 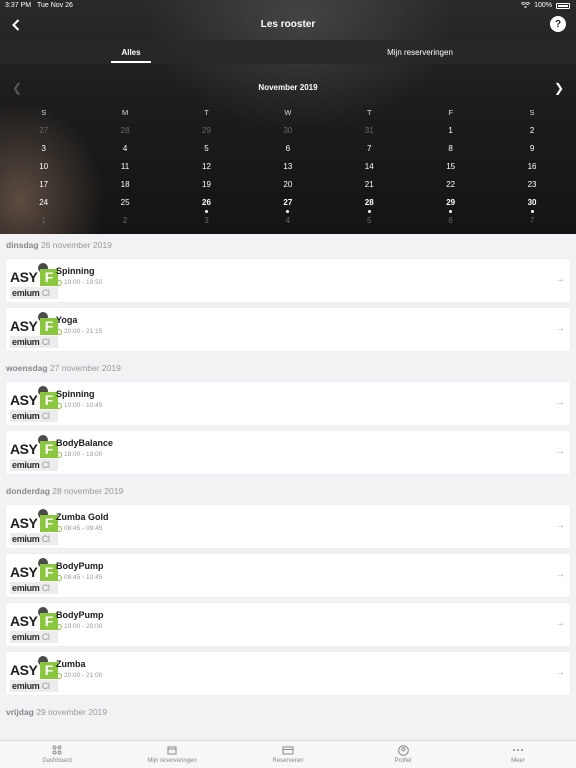 I want to click on class-time: 19:00 - 20:00, so click(x=79, y=626).